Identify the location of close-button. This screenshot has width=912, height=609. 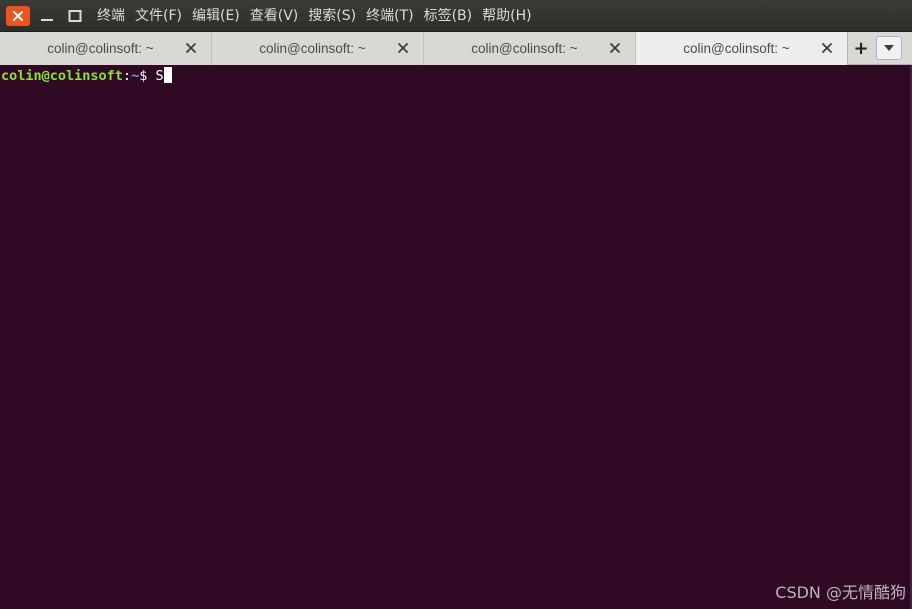
(18, 15).